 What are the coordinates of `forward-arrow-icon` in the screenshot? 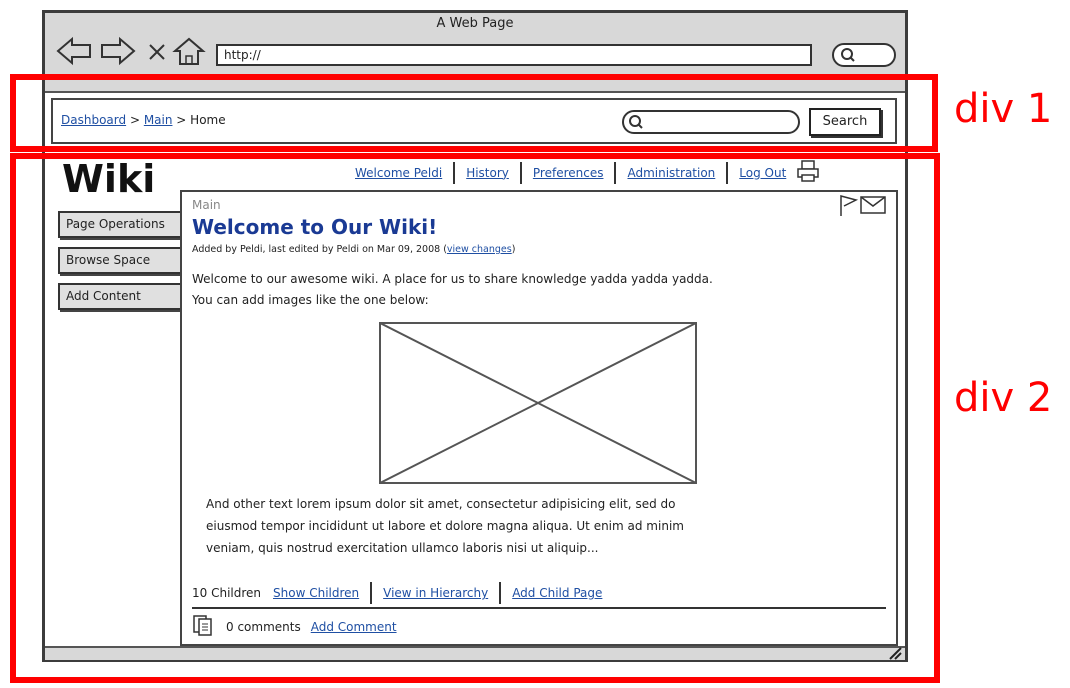 It's located at (118, 55).